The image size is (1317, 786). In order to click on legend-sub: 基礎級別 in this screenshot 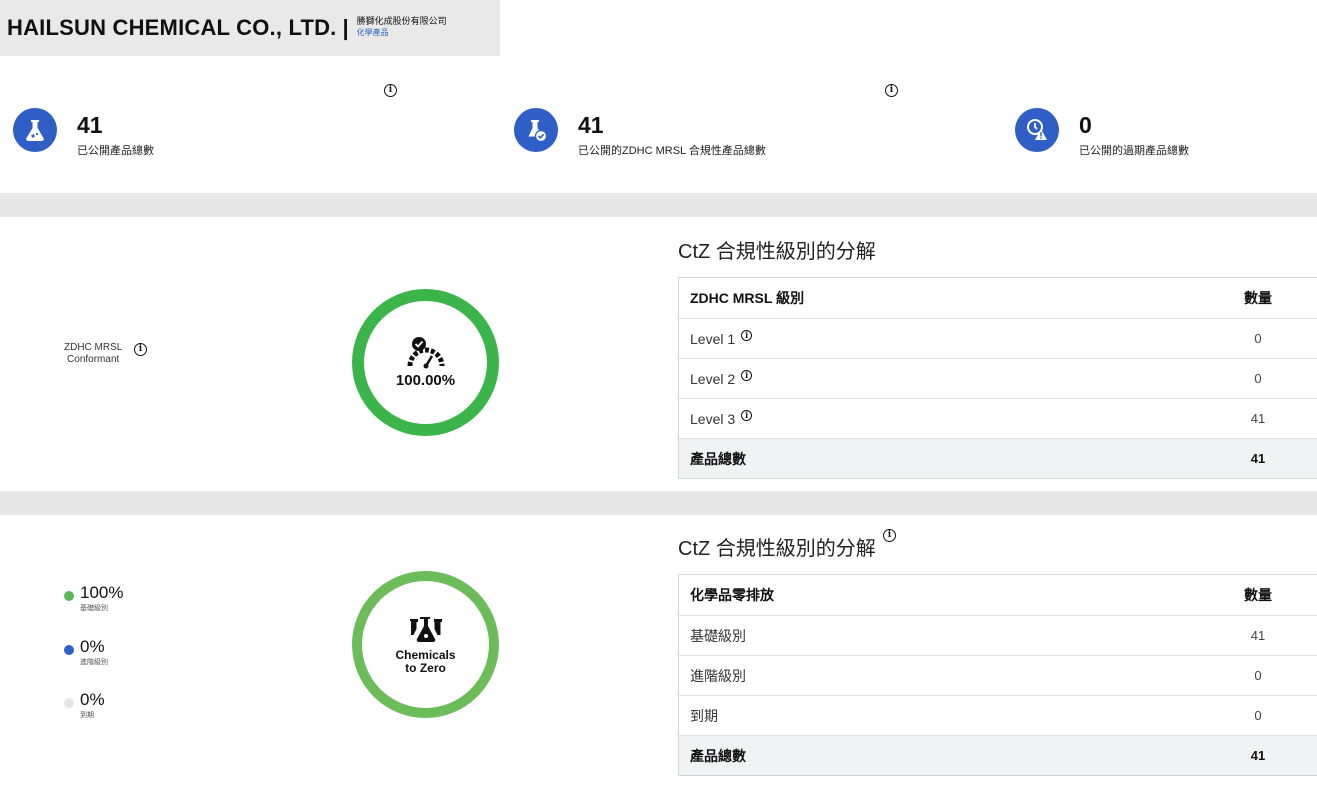, I will do `click(94, 608)`.